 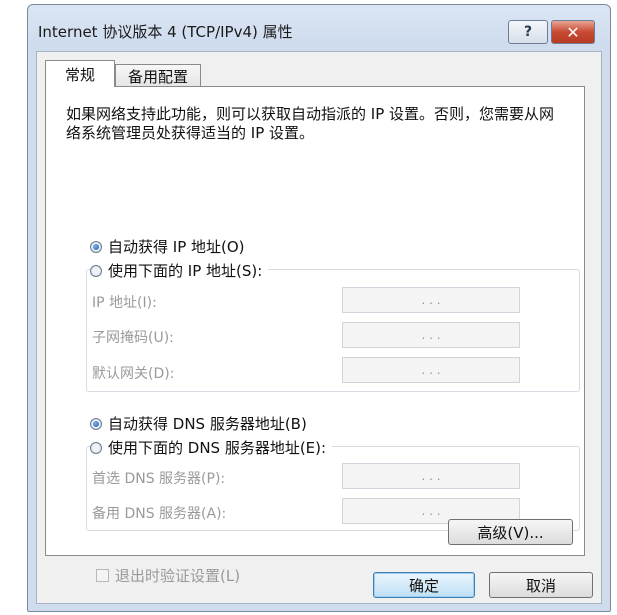 I want to click on default-gateway-field: . . ., so click(x=431, y=370).